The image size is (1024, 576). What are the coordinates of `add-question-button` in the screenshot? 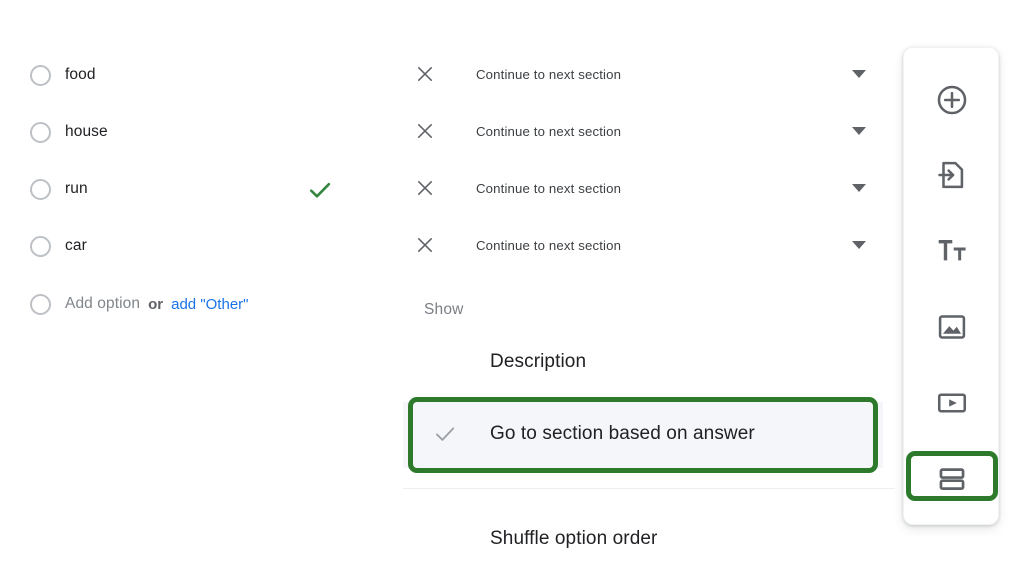 It's located at (952, 100).